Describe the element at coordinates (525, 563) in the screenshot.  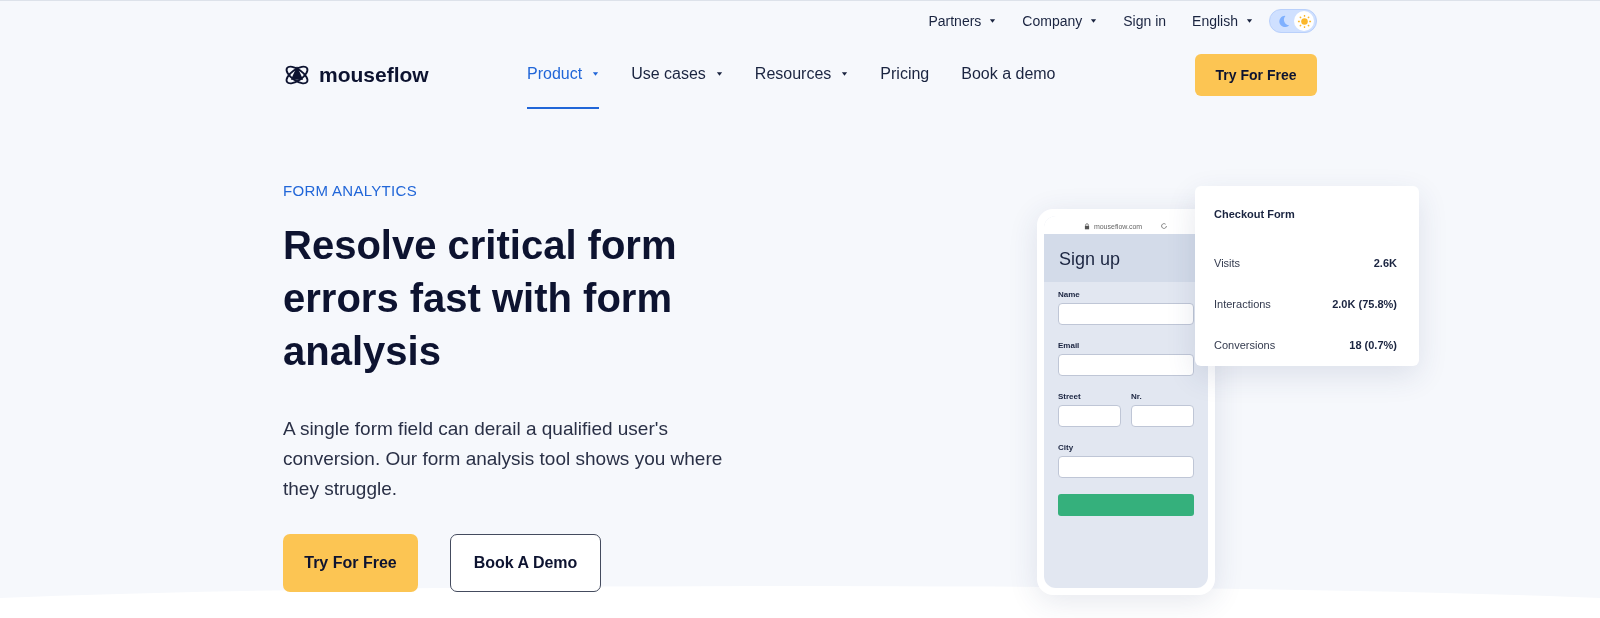
I see `book-demo-button: Book A Demo` at that location.